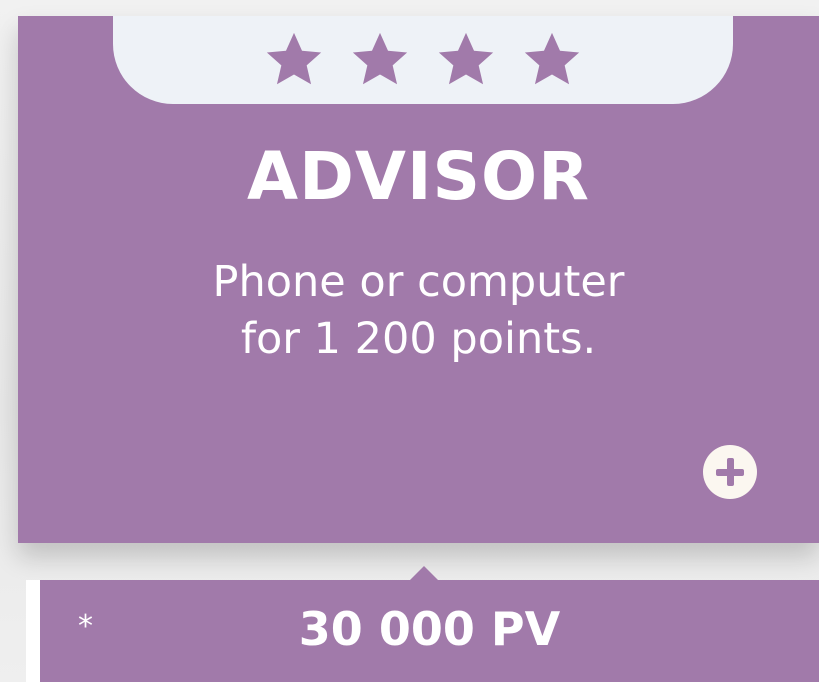 This screenshot has width=819, height=682. I want to click on reward-description-line: for 1 200 points., so click(418, 339).